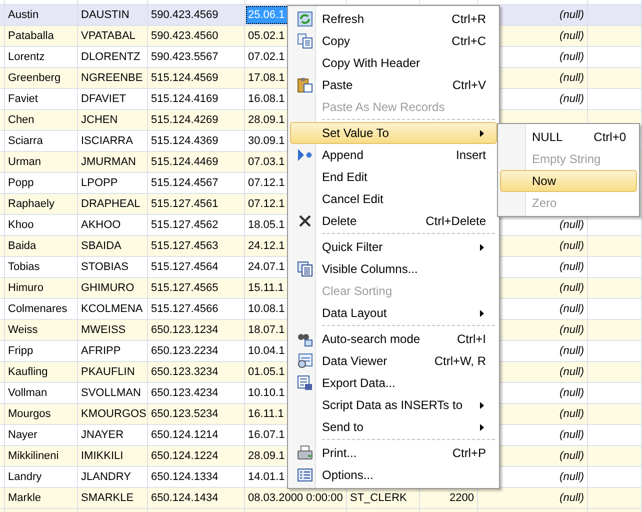 The image size is (642, 512). What do you see at coordinates (266, 393) in the screenshot?
I see `table-cell: 10.10.1` at bounding box center [266, 393].